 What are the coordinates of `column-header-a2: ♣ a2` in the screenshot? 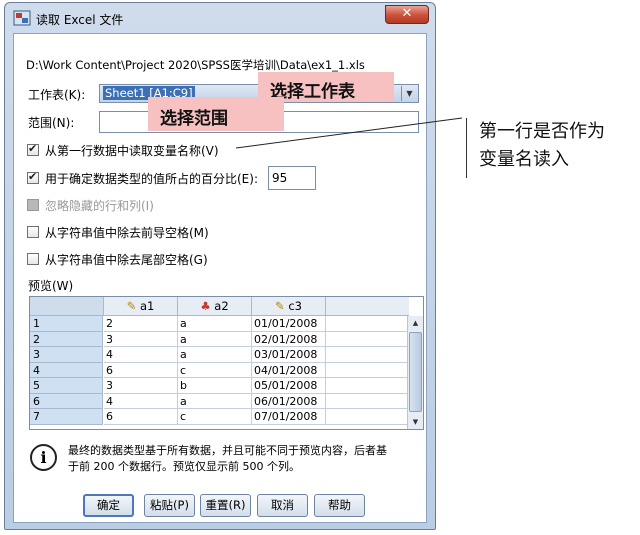 It's located at (215, 306).